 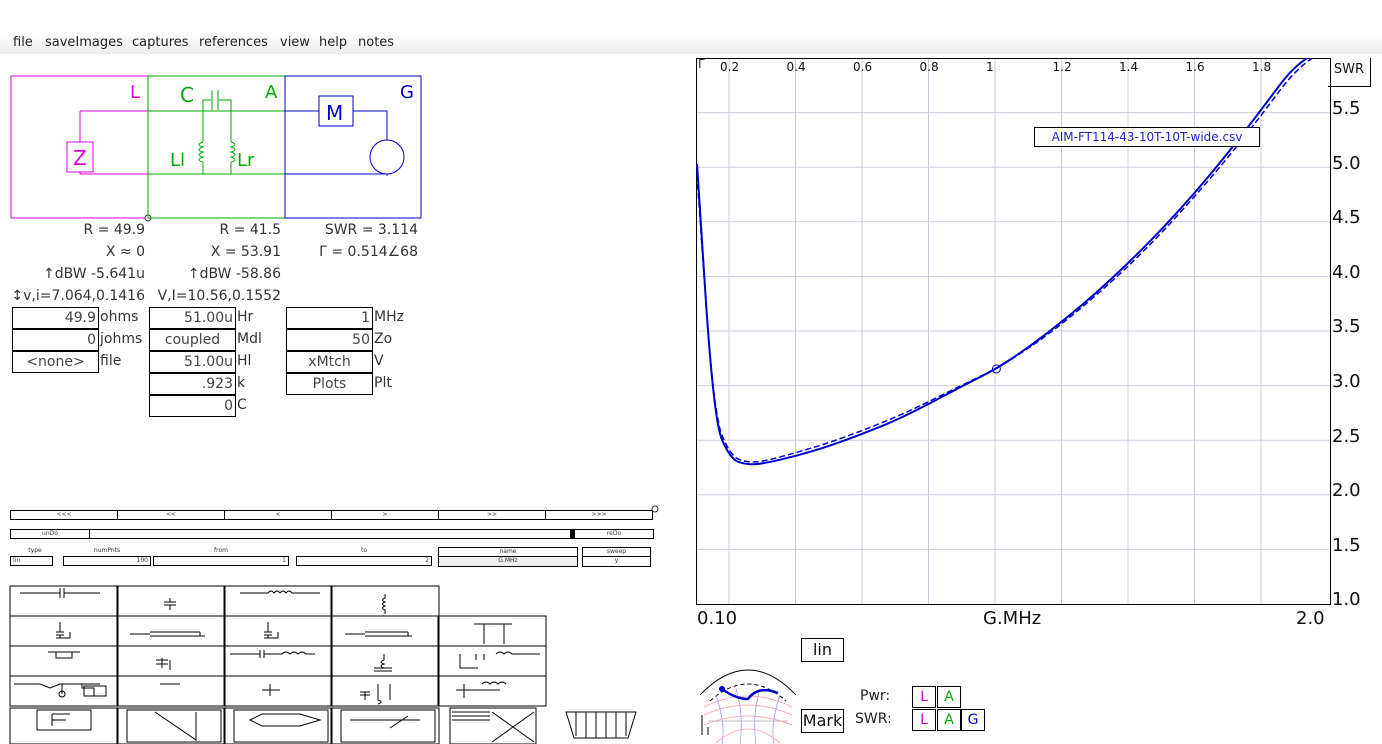 What do you see at coordinates (973, 720) in the screenshot?
I see `swr-g-toggle: G` at bounding box center [973, 720].